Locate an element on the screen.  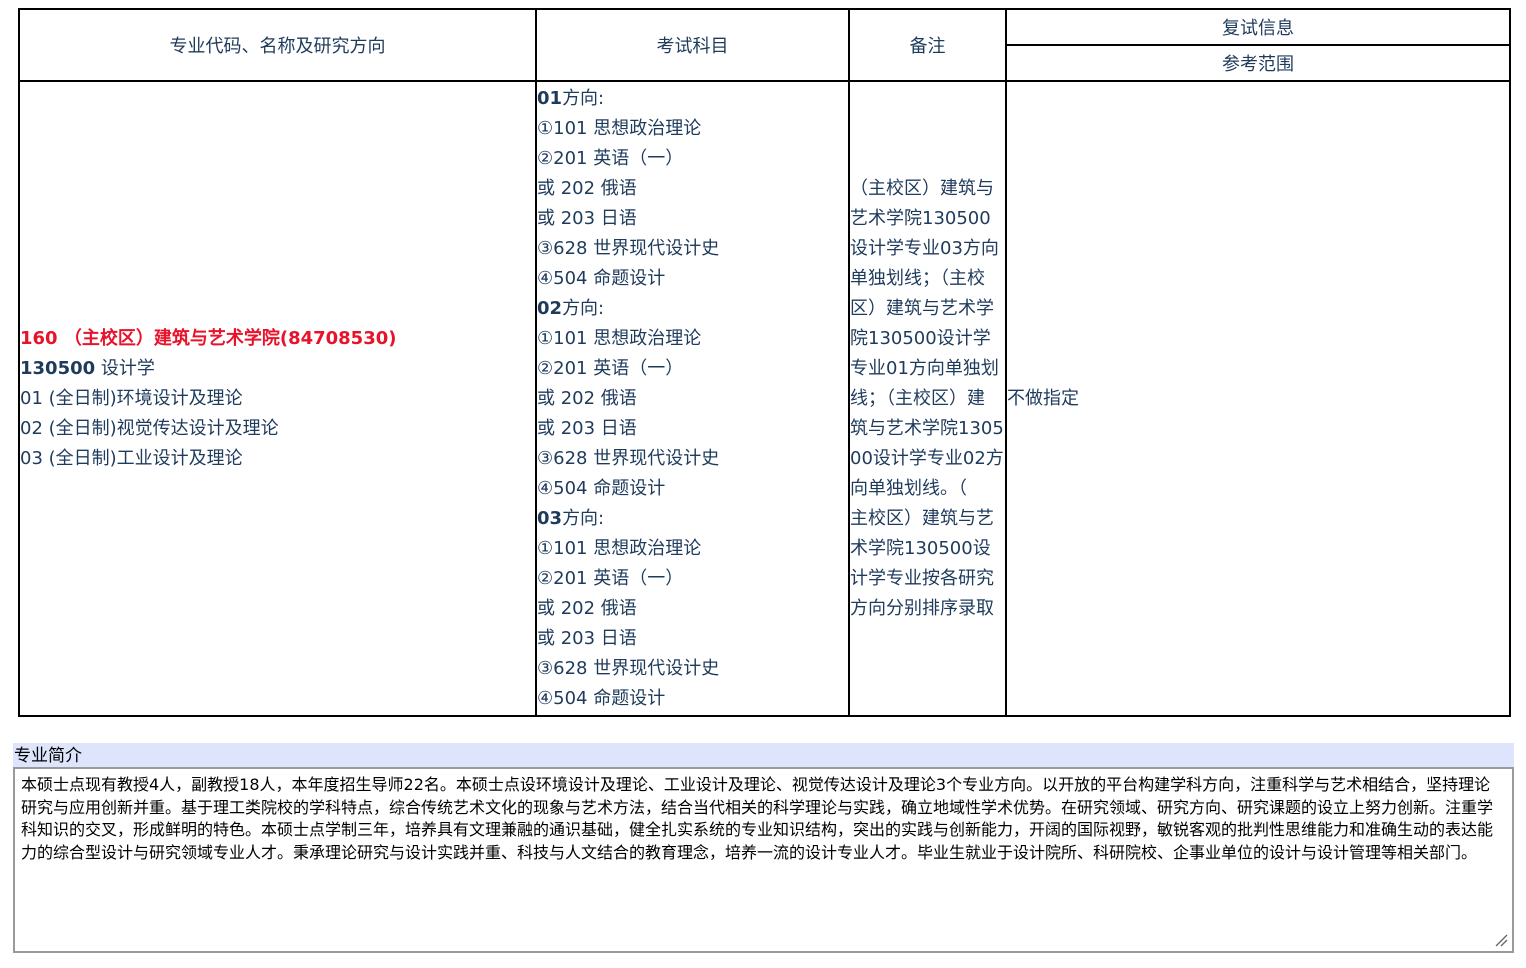
remark-line: 00设计学专业02方 is located at coordinates (927, 458).